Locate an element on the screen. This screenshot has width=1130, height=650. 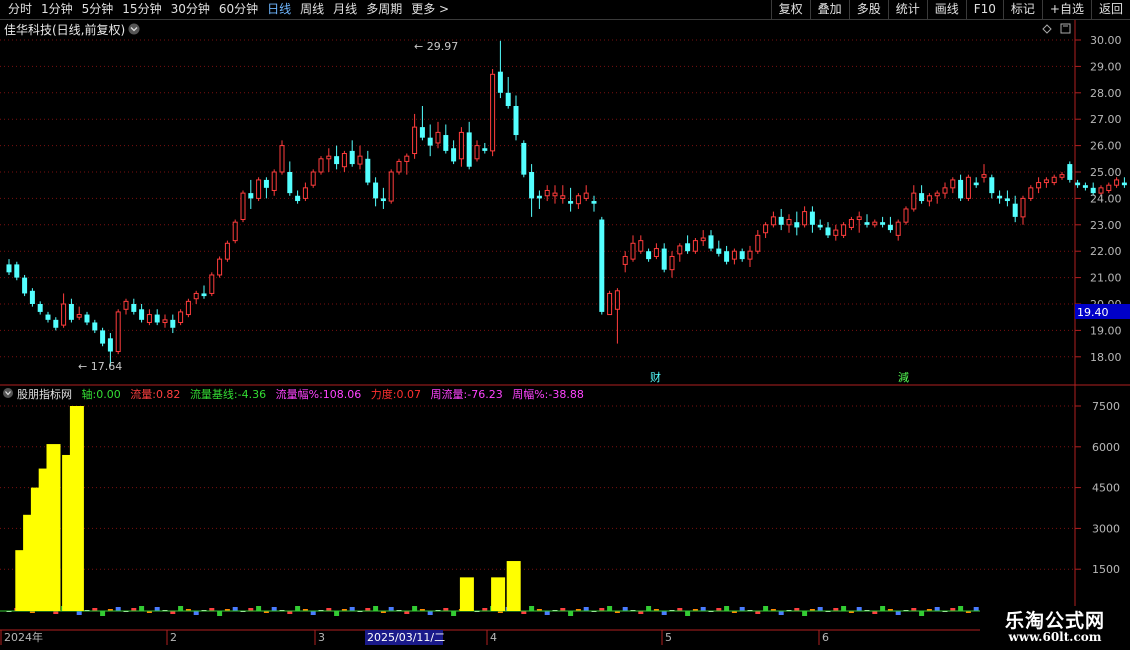
mark-button: 标记 is located at coordinates (1022, 9).